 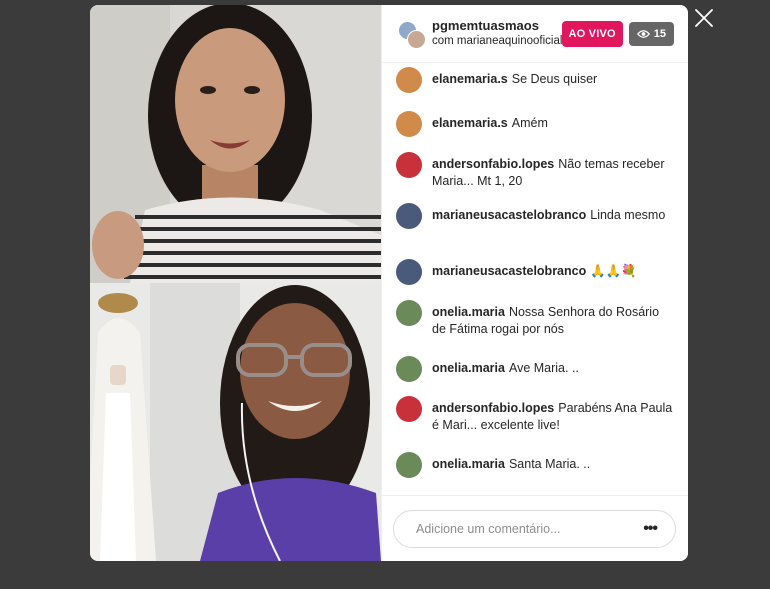 I want to click on comment-footer: •••, so click(x=535, y=528).